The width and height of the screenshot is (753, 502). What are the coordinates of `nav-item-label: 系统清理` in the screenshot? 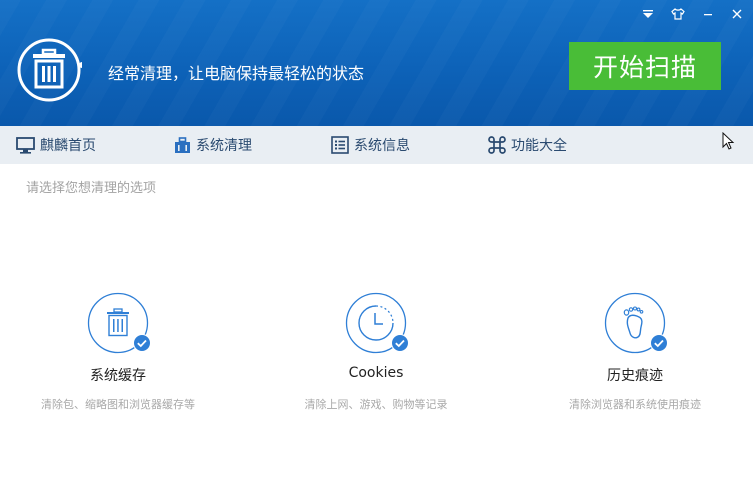 It's located at (224, 146).